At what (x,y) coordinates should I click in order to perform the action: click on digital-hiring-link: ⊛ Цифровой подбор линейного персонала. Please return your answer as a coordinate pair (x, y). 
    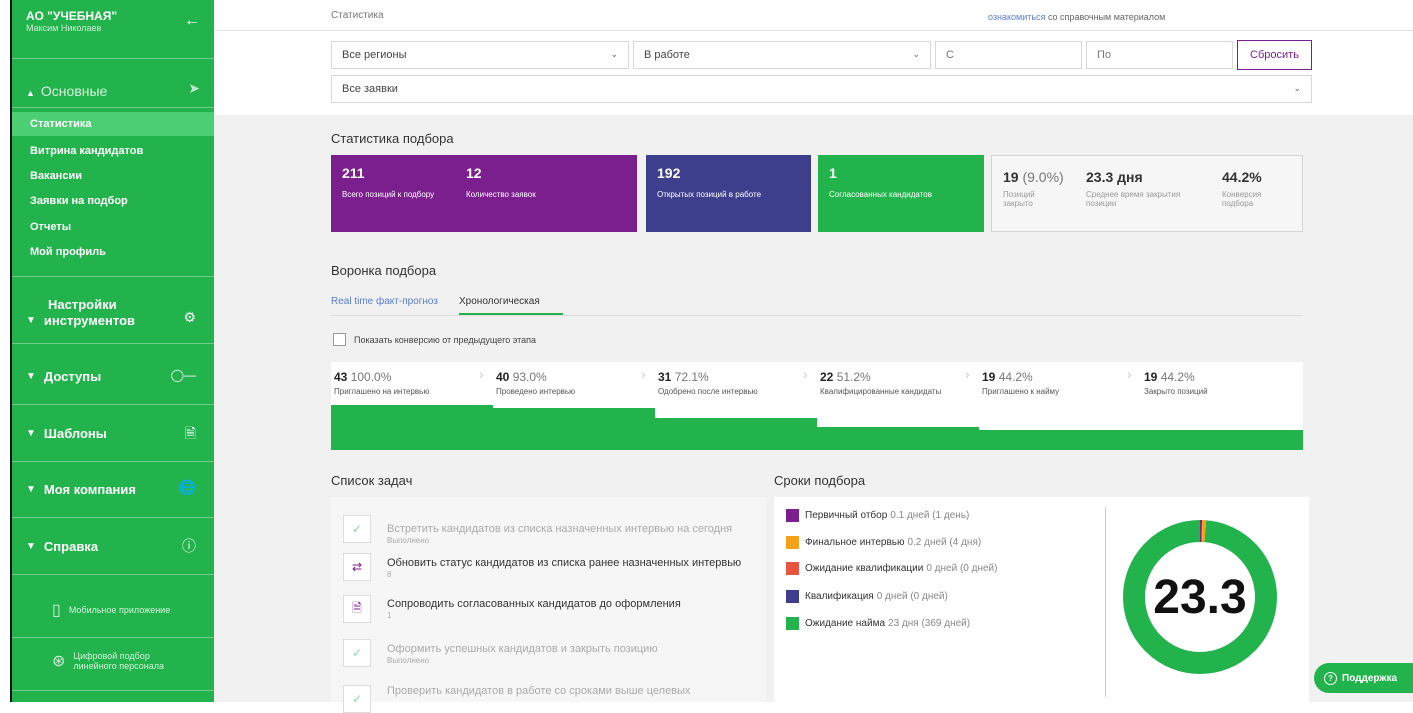
    Looking at the image, I should click on (108, 661).